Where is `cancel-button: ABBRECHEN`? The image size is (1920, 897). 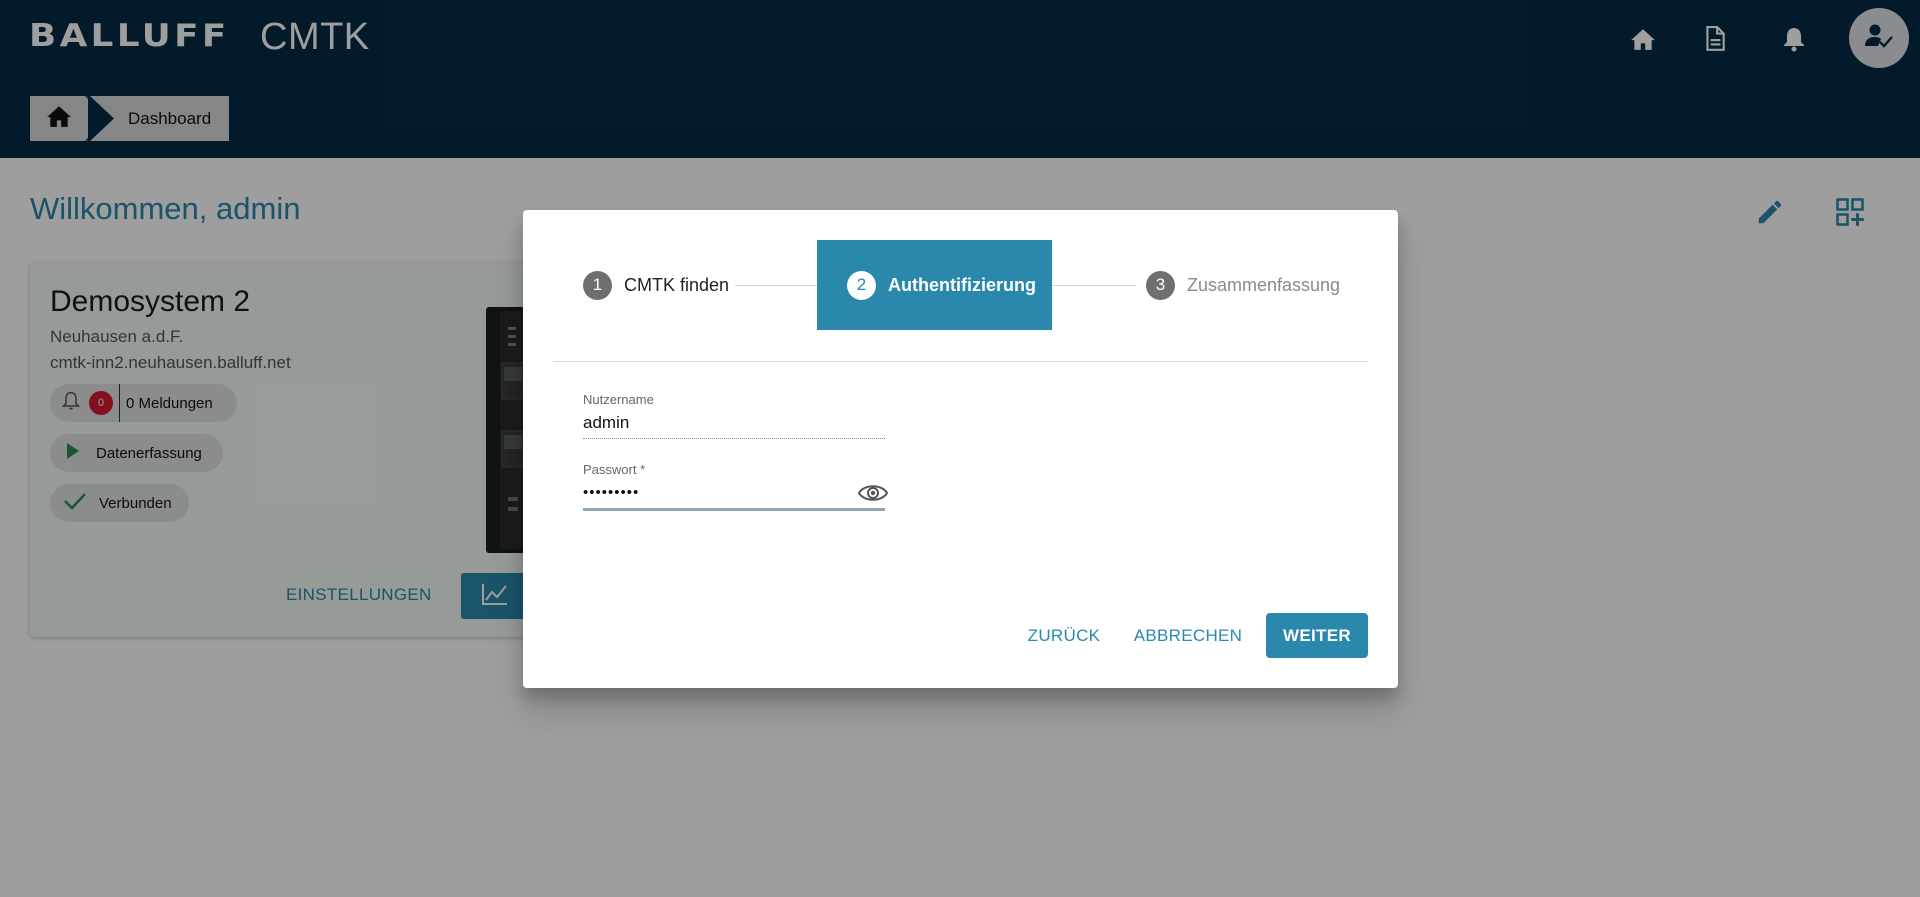 cancel-button: ABBRECHEN is located at coordinates (1188, 635).